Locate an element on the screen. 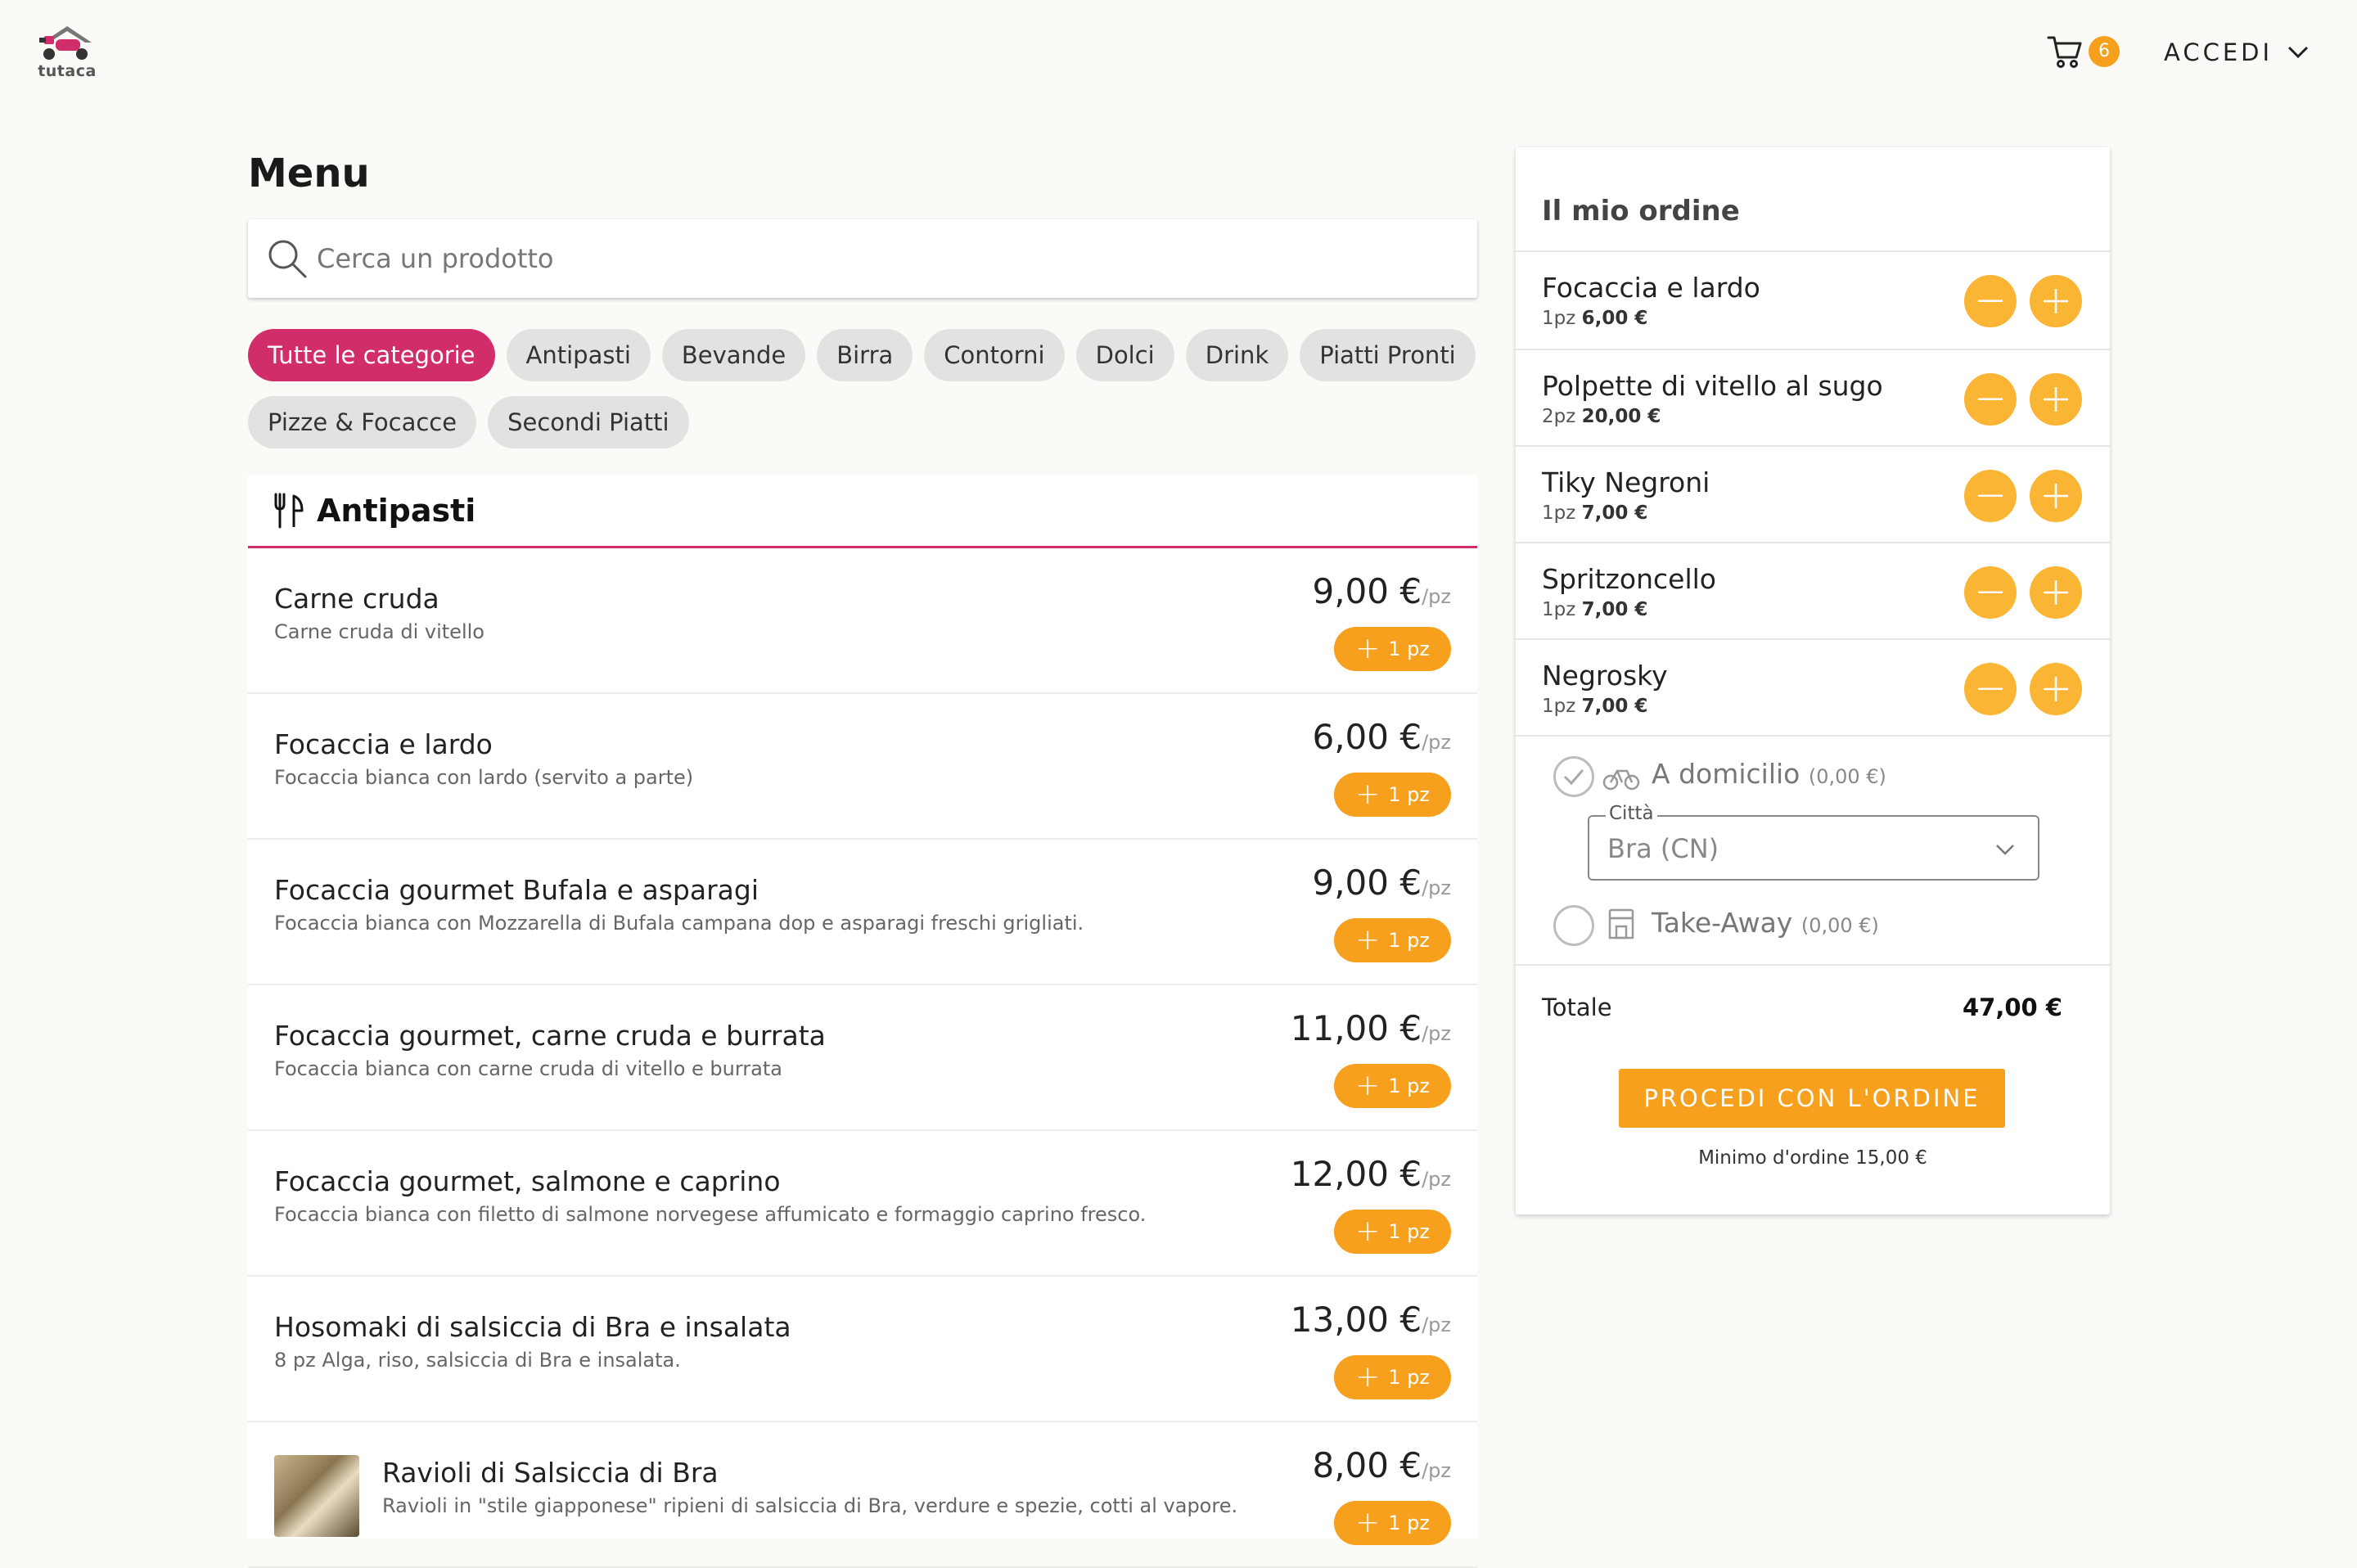  search-bar is located at coordinates (862, 258).